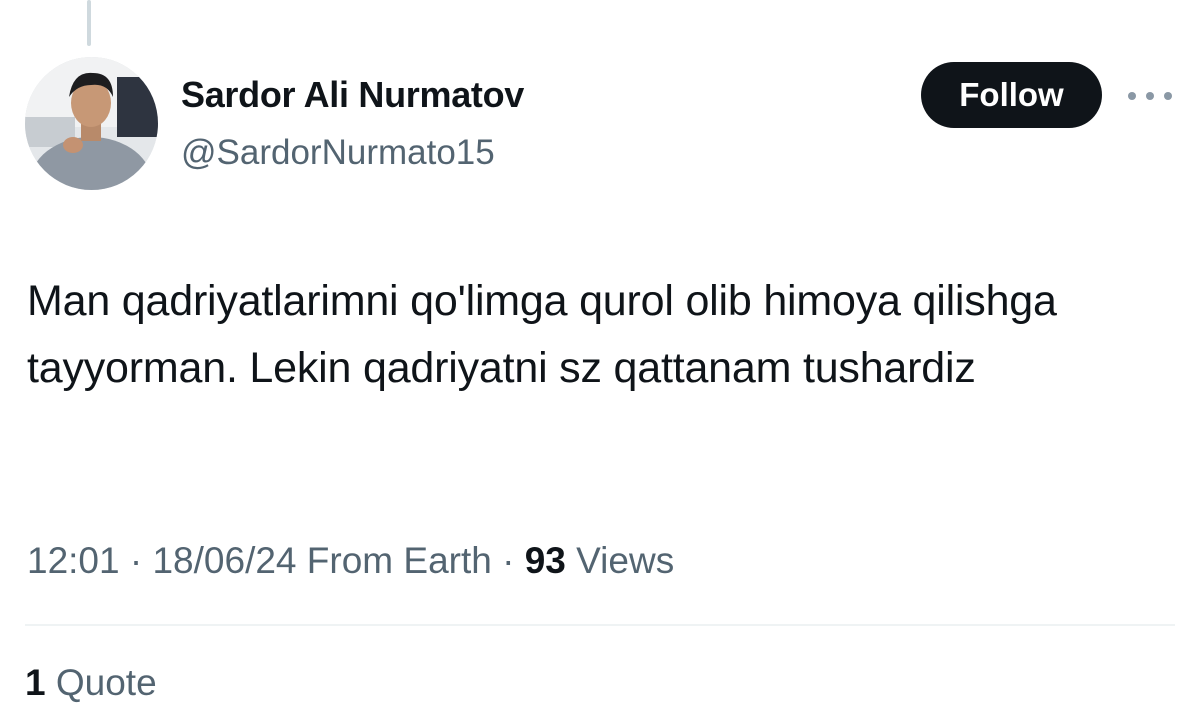  What do you see at coordinates (1011, 95) in the screenshot?
I see `follow-button: Follow` at bounding box center [1011, 95].